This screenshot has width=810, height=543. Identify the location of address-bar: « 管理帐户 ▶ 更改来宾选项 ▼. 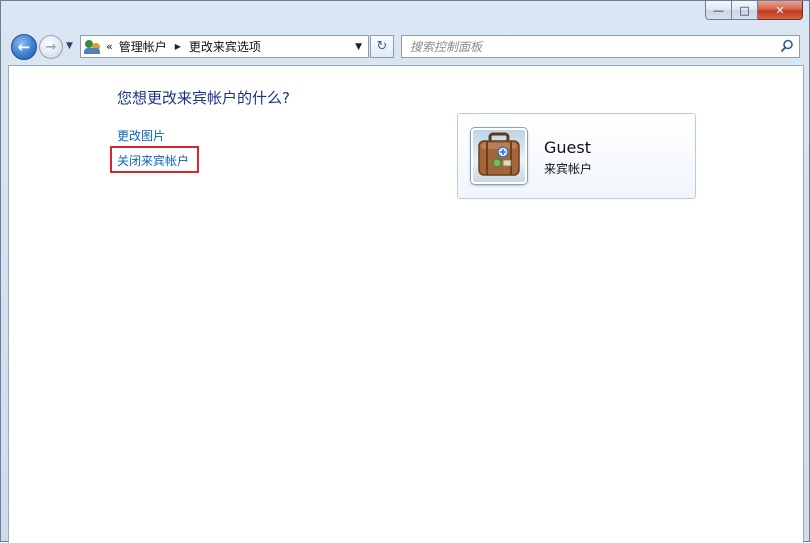
(224, 46).